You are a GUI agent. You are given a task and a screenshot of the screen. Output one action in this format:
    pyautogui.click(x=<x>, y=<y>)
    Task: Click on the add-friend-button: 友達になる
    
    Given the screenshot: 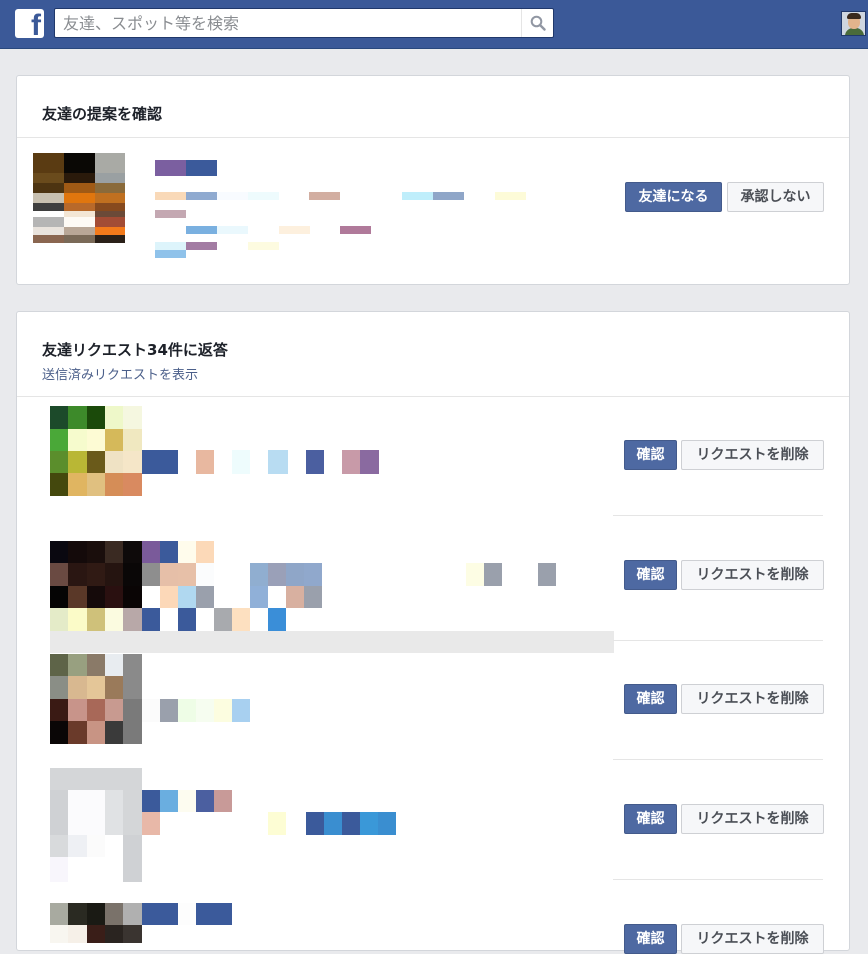 What is the action you would take?
    pyautogui.click(x=673, y=197)
    